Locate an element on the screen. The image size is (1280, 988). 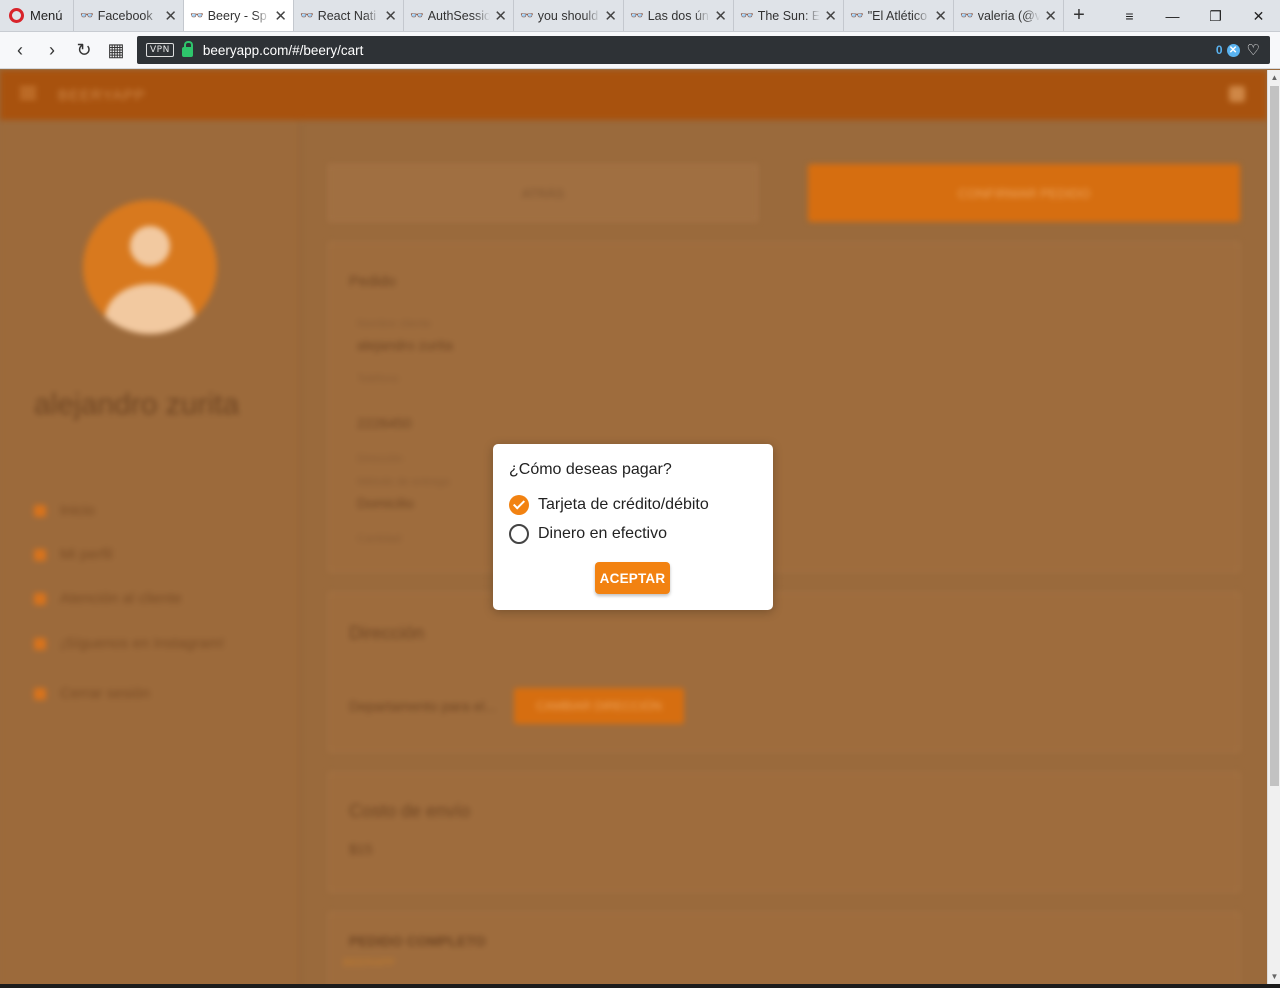
opera-logo-icon is located at coordinates (16, 15).